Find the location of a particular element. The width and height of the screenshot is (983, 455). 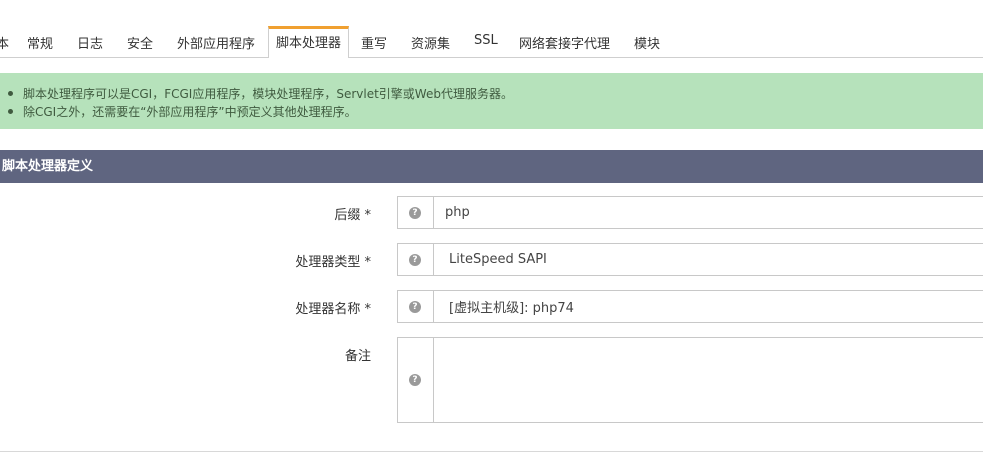

tab-contexts: 资源集 is located at coordinates (430, 42).